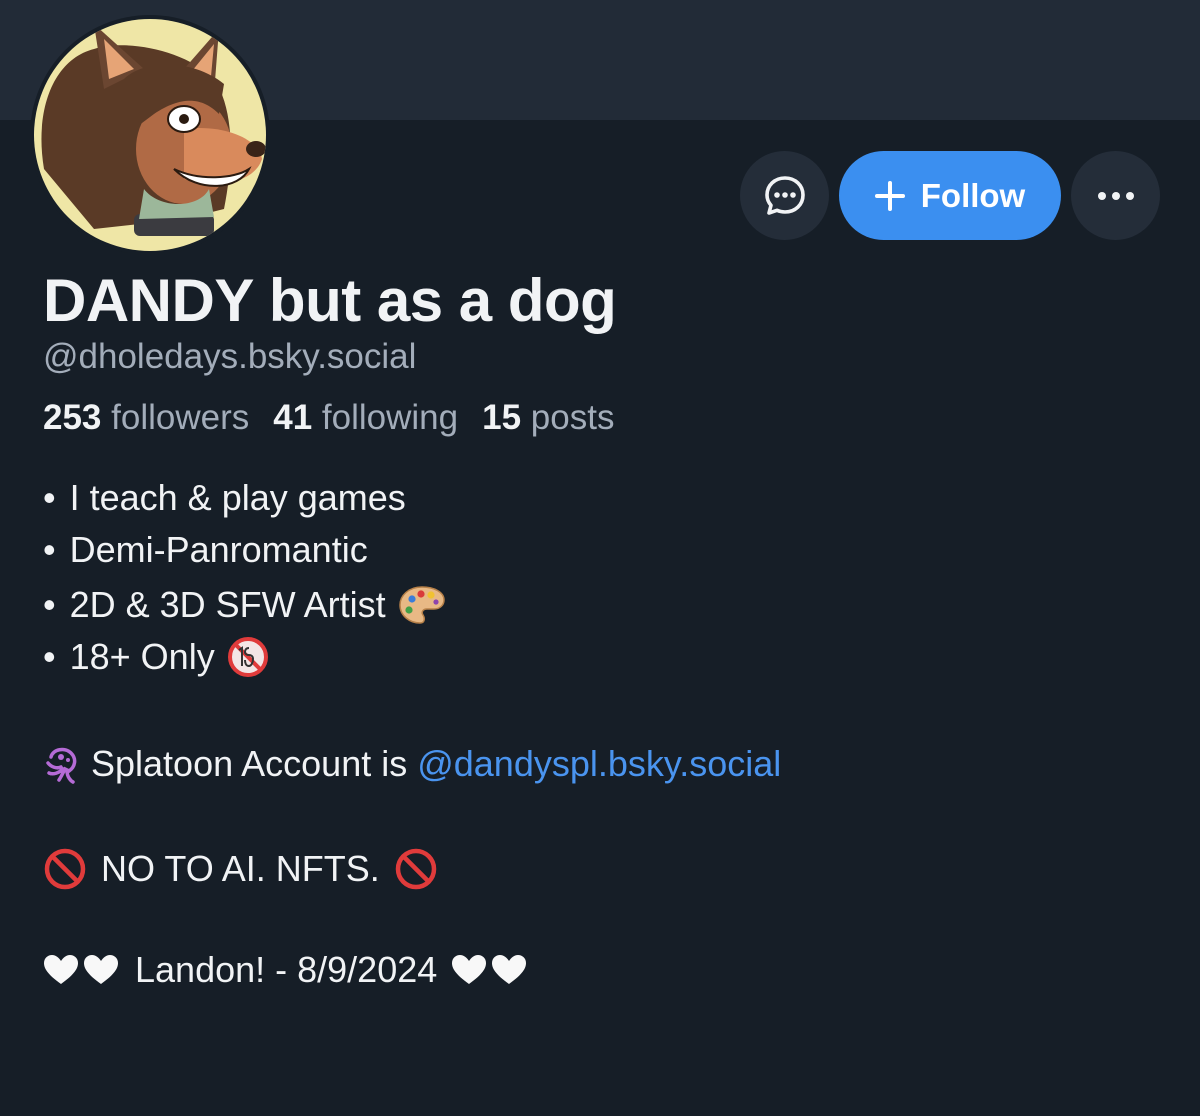 This screenshot has height=1116, width=1200. What do you see at coordinates (224, 498) in the screenshot?
I see `bio-line: • I teach & play games` at bounding box center [224, 498].